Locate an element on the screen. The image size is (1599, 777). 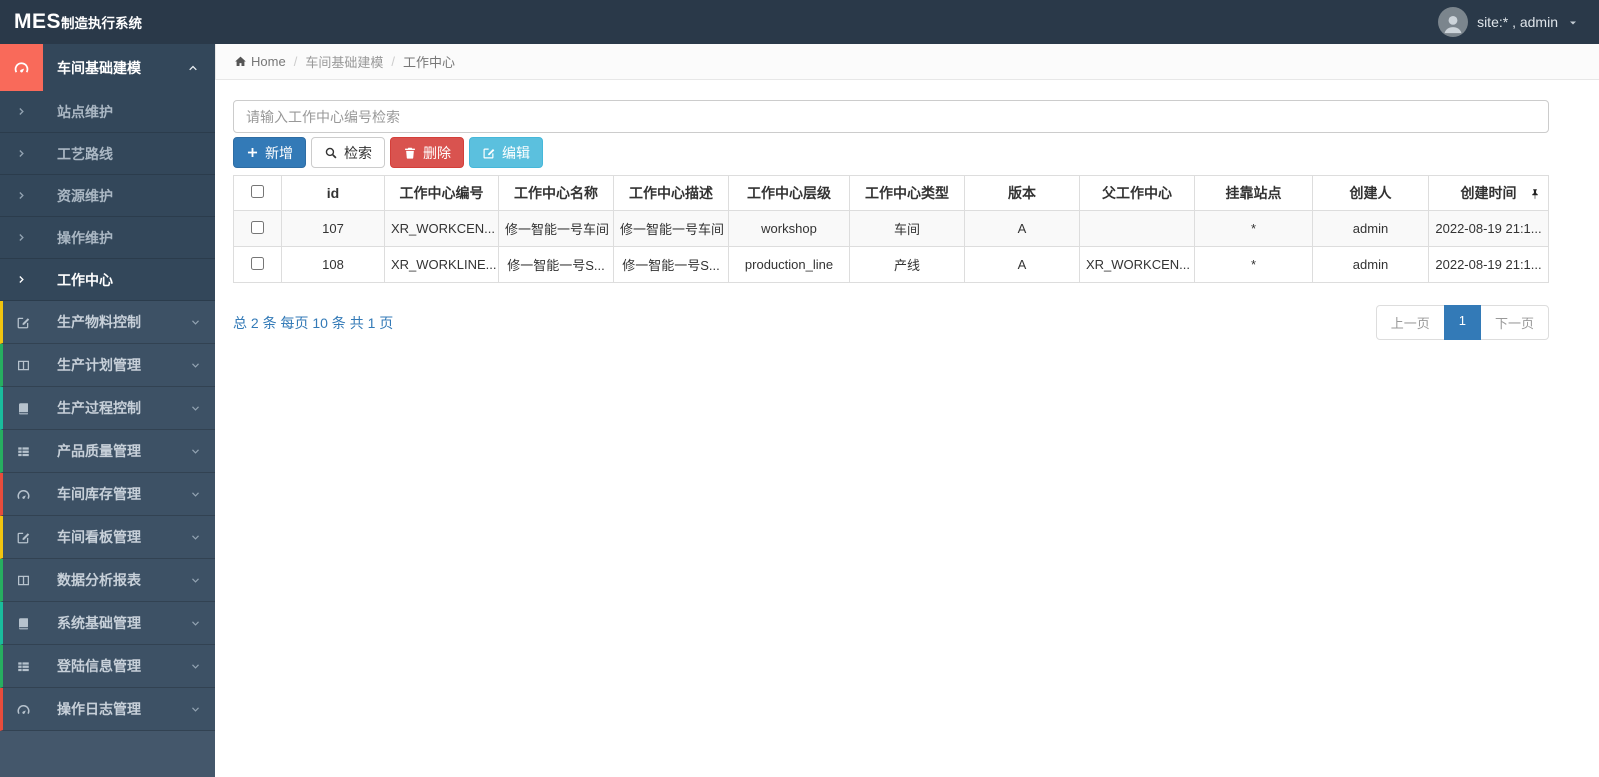
column-header-created: 创建时间 is located at coordinates (1488, 193).